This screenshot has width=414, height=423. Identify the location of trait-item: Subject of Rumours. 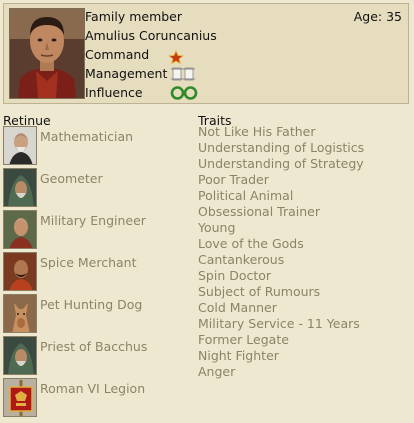
(281, 292).